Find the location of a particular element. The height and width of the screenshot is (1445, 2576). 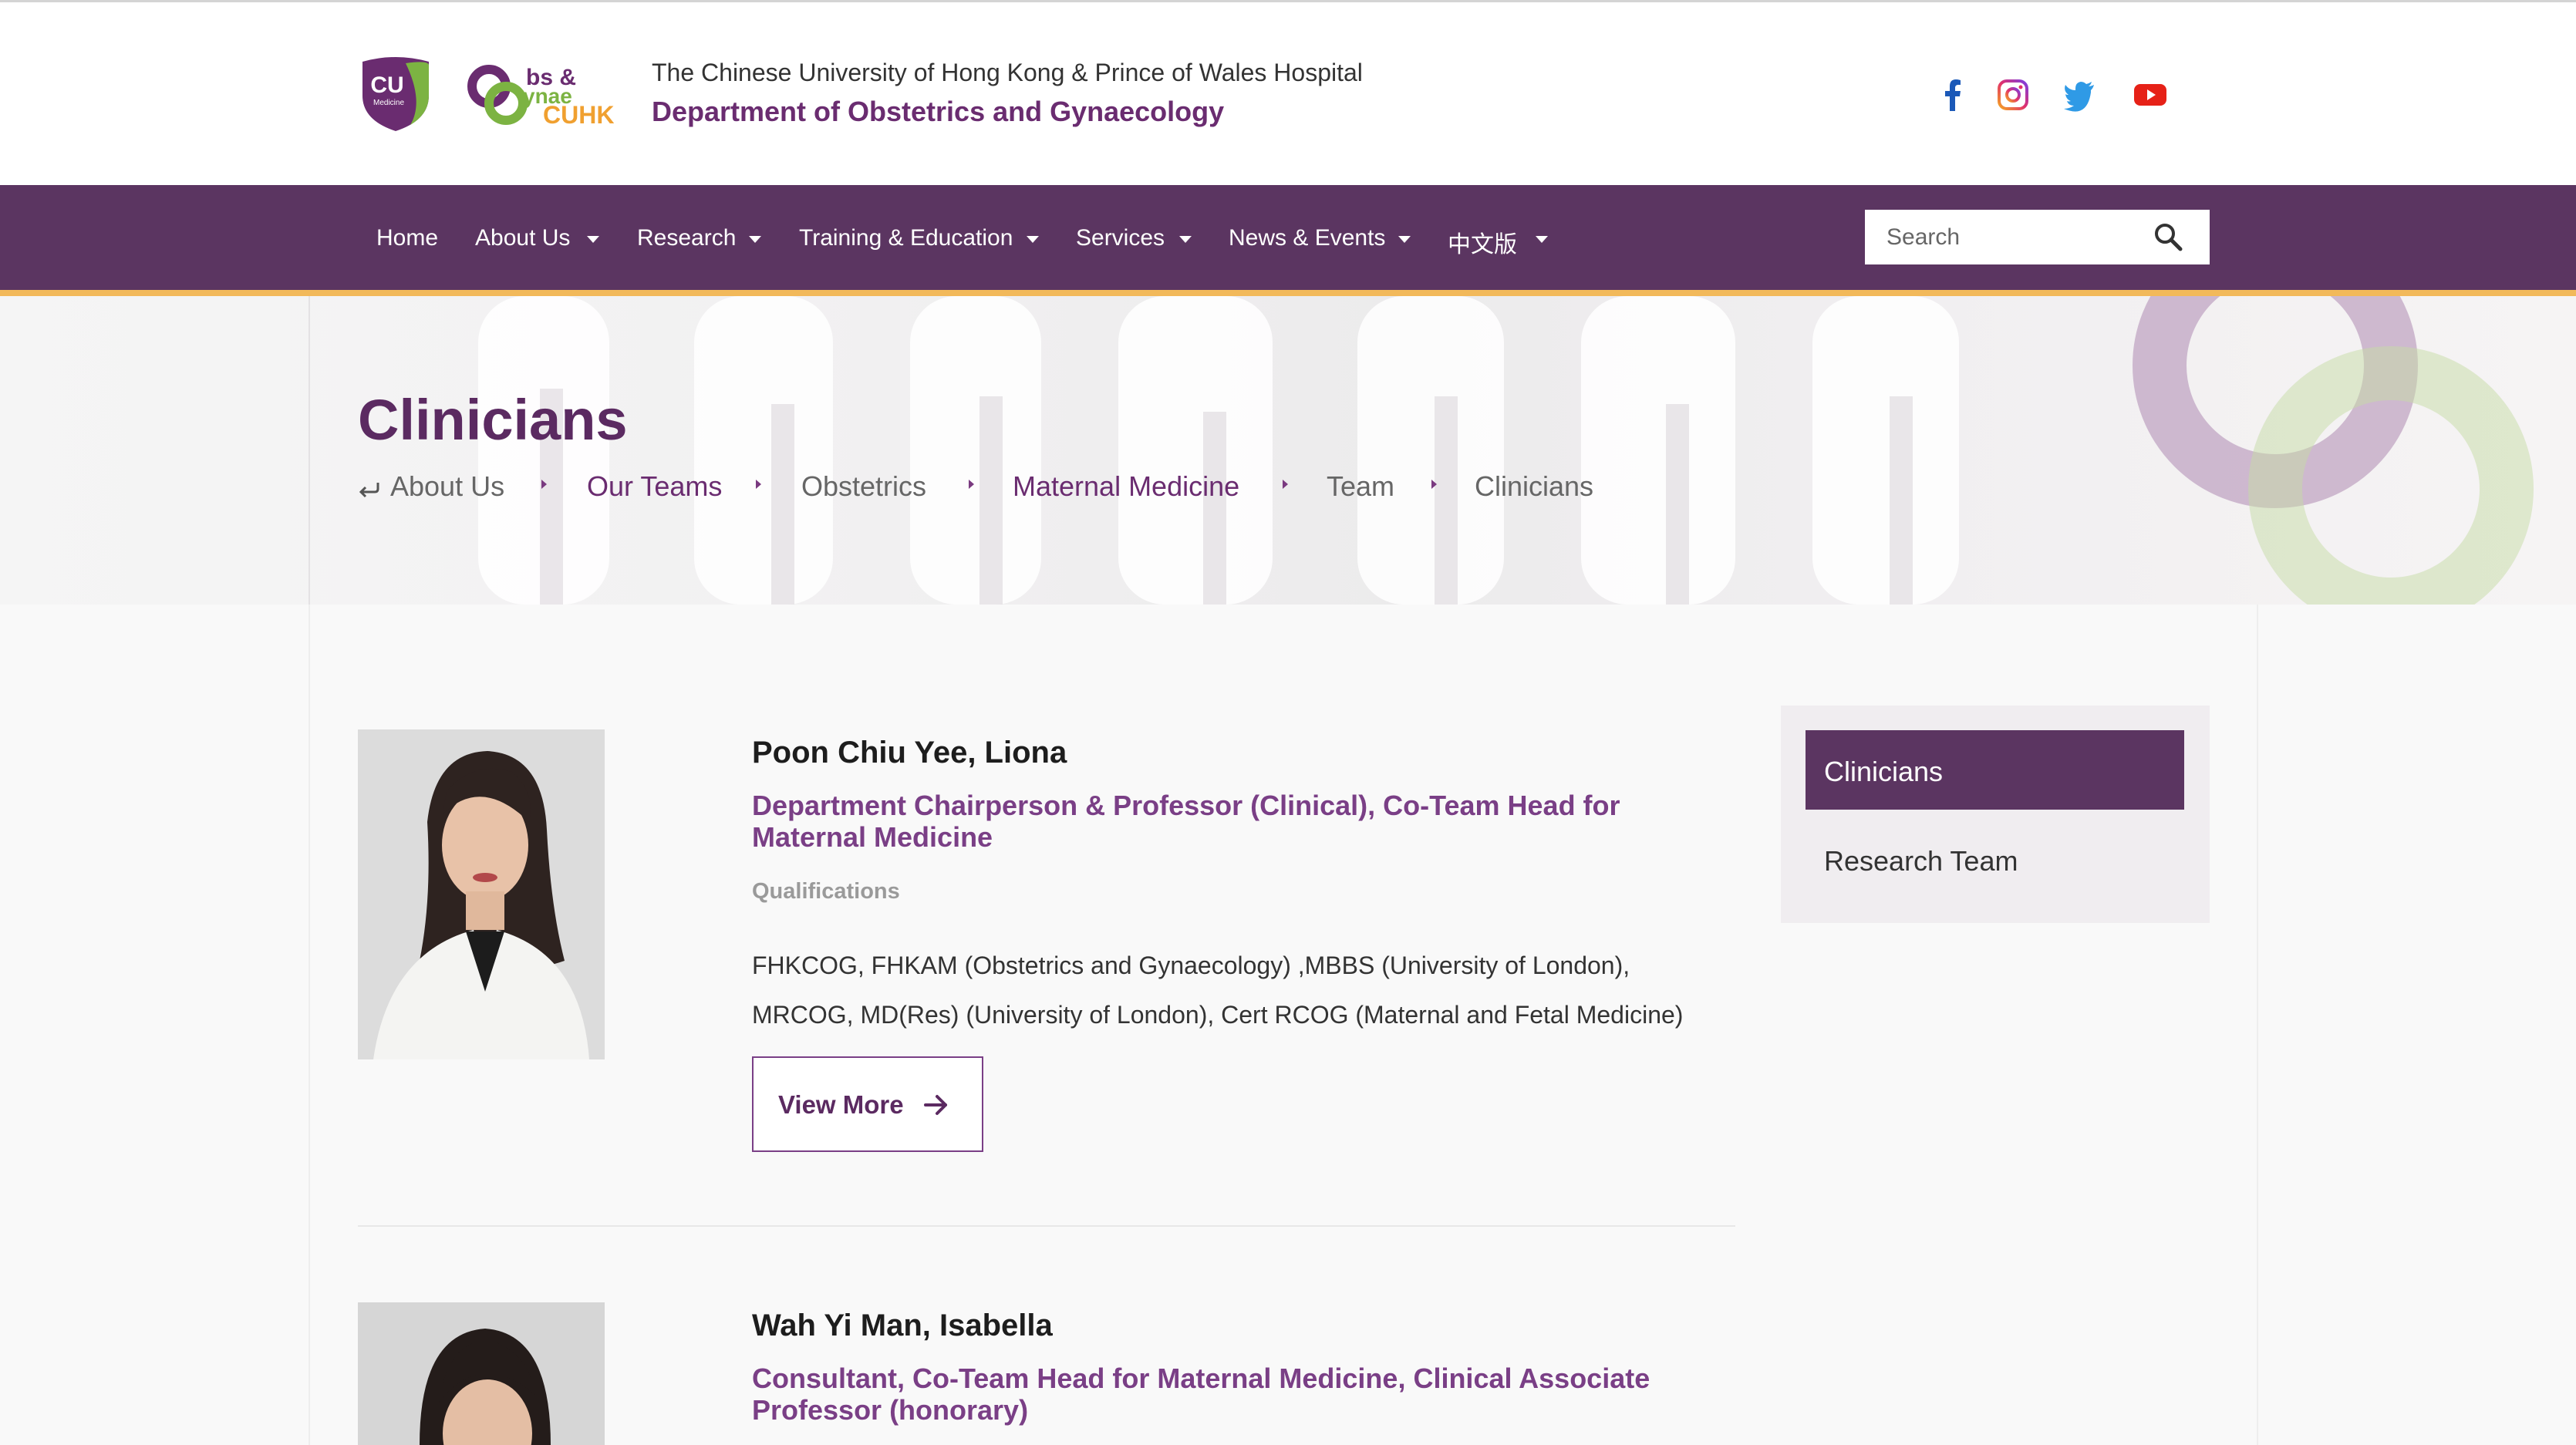

obs-gynae-cuhk-logo: bs & ynae CUHK is located at coordinates (541, 94).